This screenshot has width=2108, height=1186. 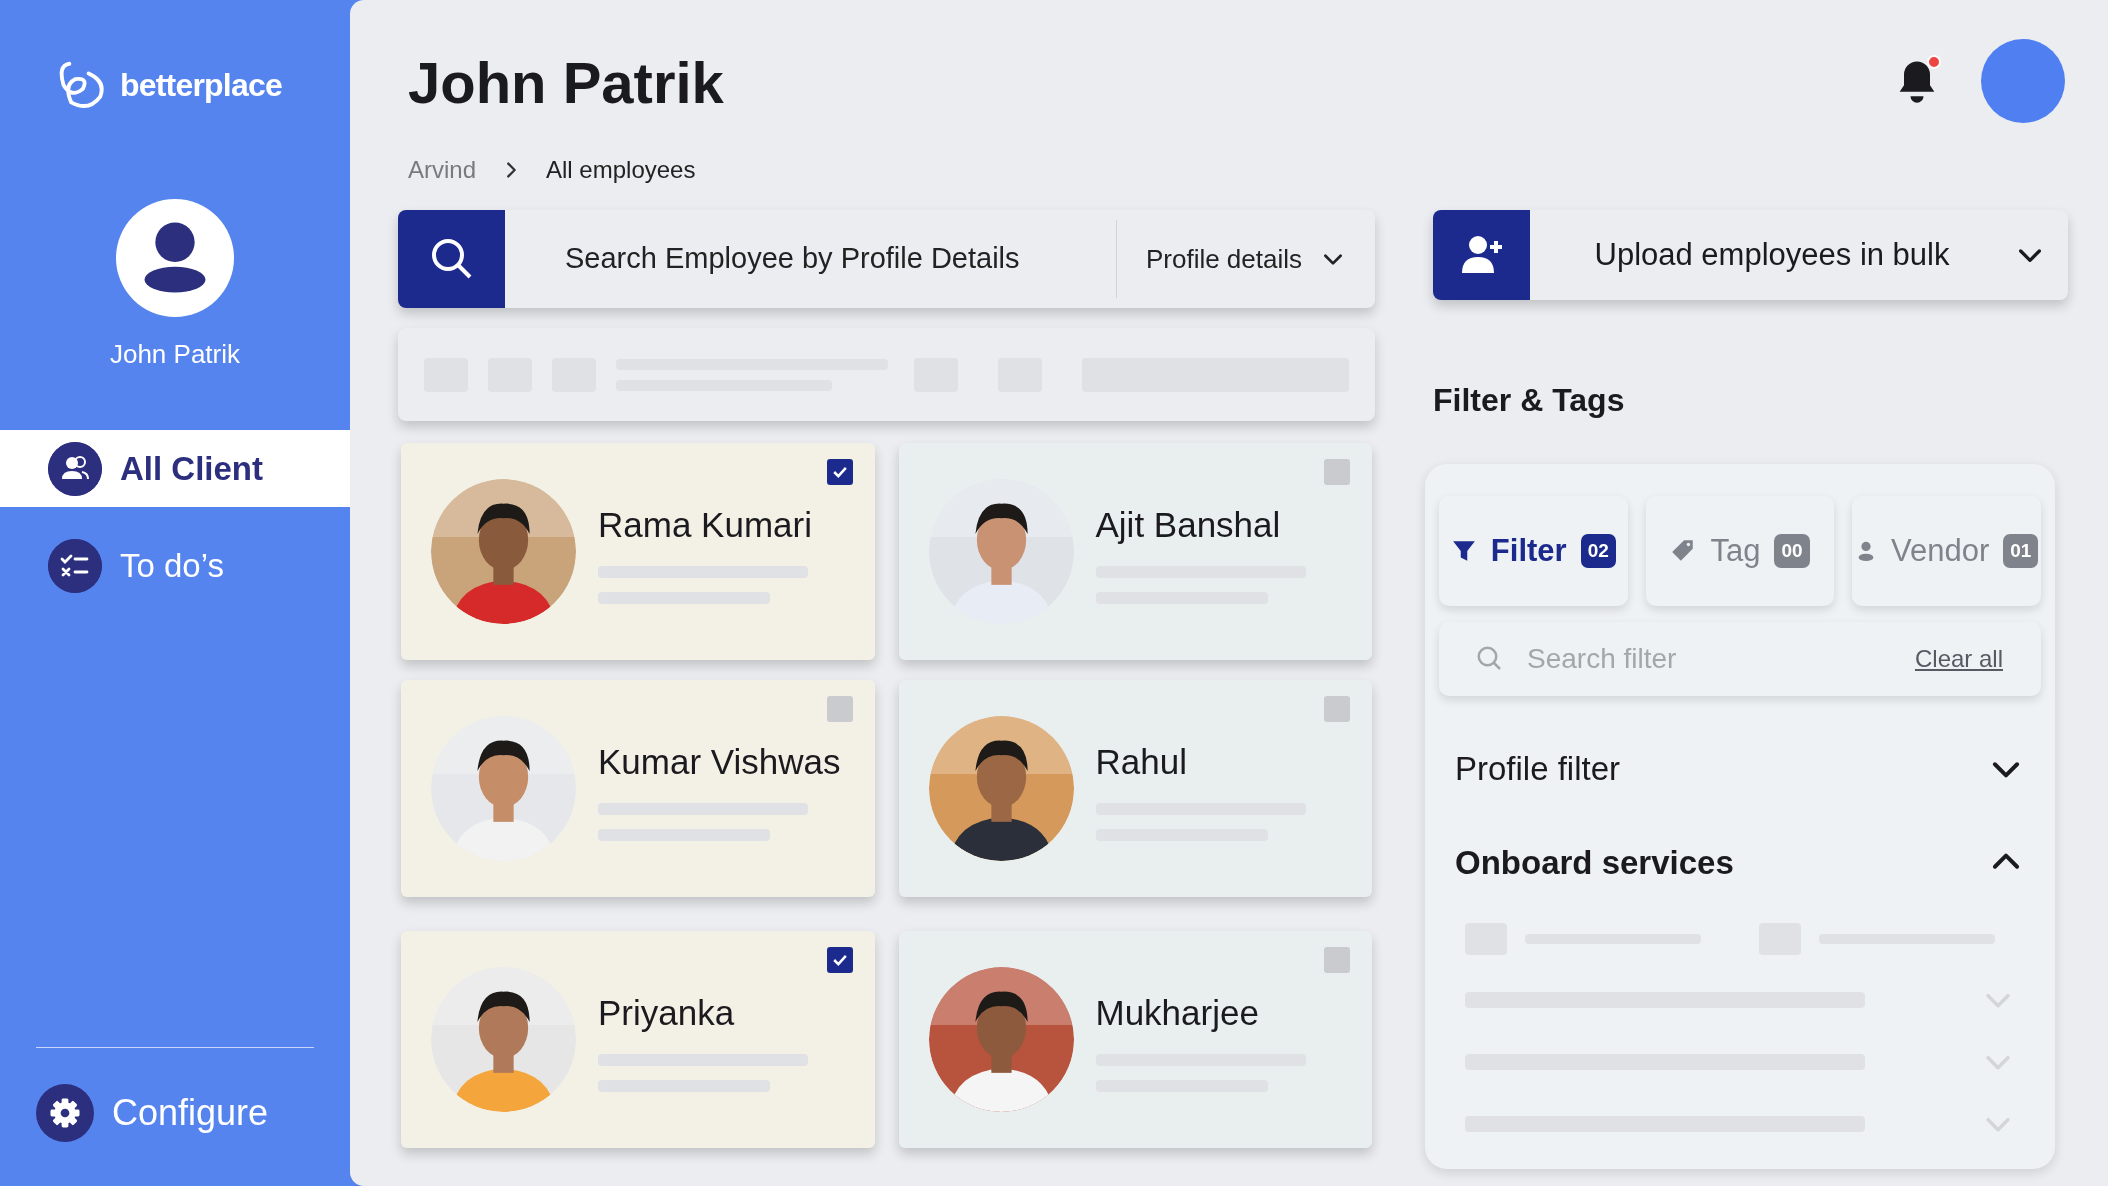 I want to click on filter-search-field: Search filter Clear all, so click(x=1740, y=659).